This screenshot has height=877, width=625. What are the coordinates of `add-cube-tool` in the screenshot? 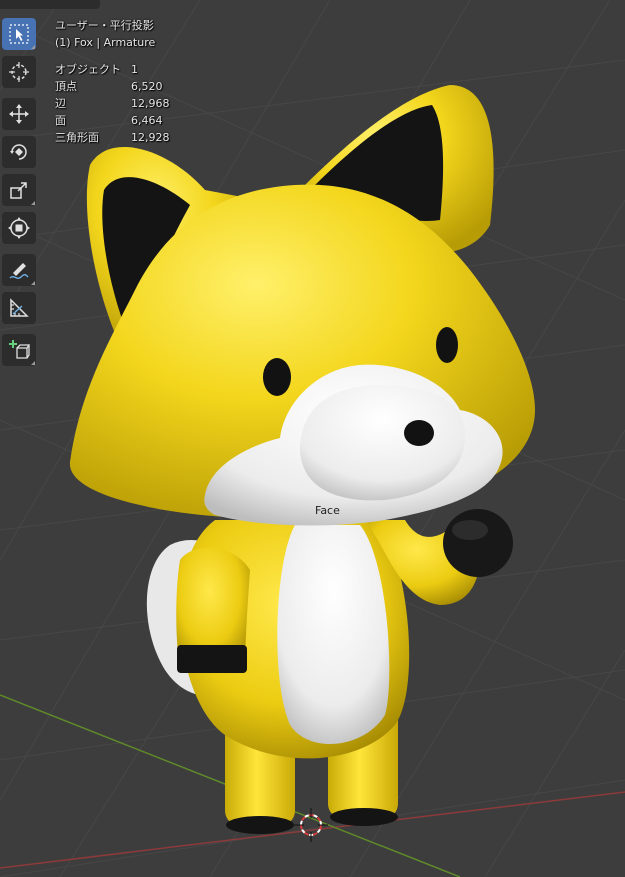 It's located at (19, 350).